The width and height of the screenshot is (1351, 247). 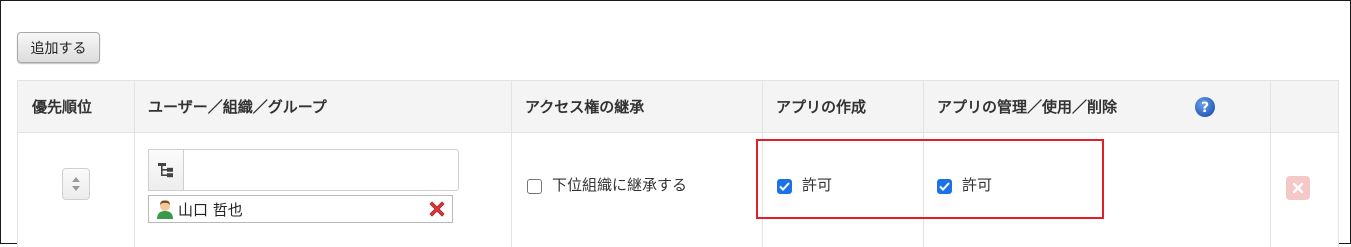 What do you see at coordinates (534, 186) in the screenshot?
I see `inherit-checkbox` at bounding box center [534, 186].